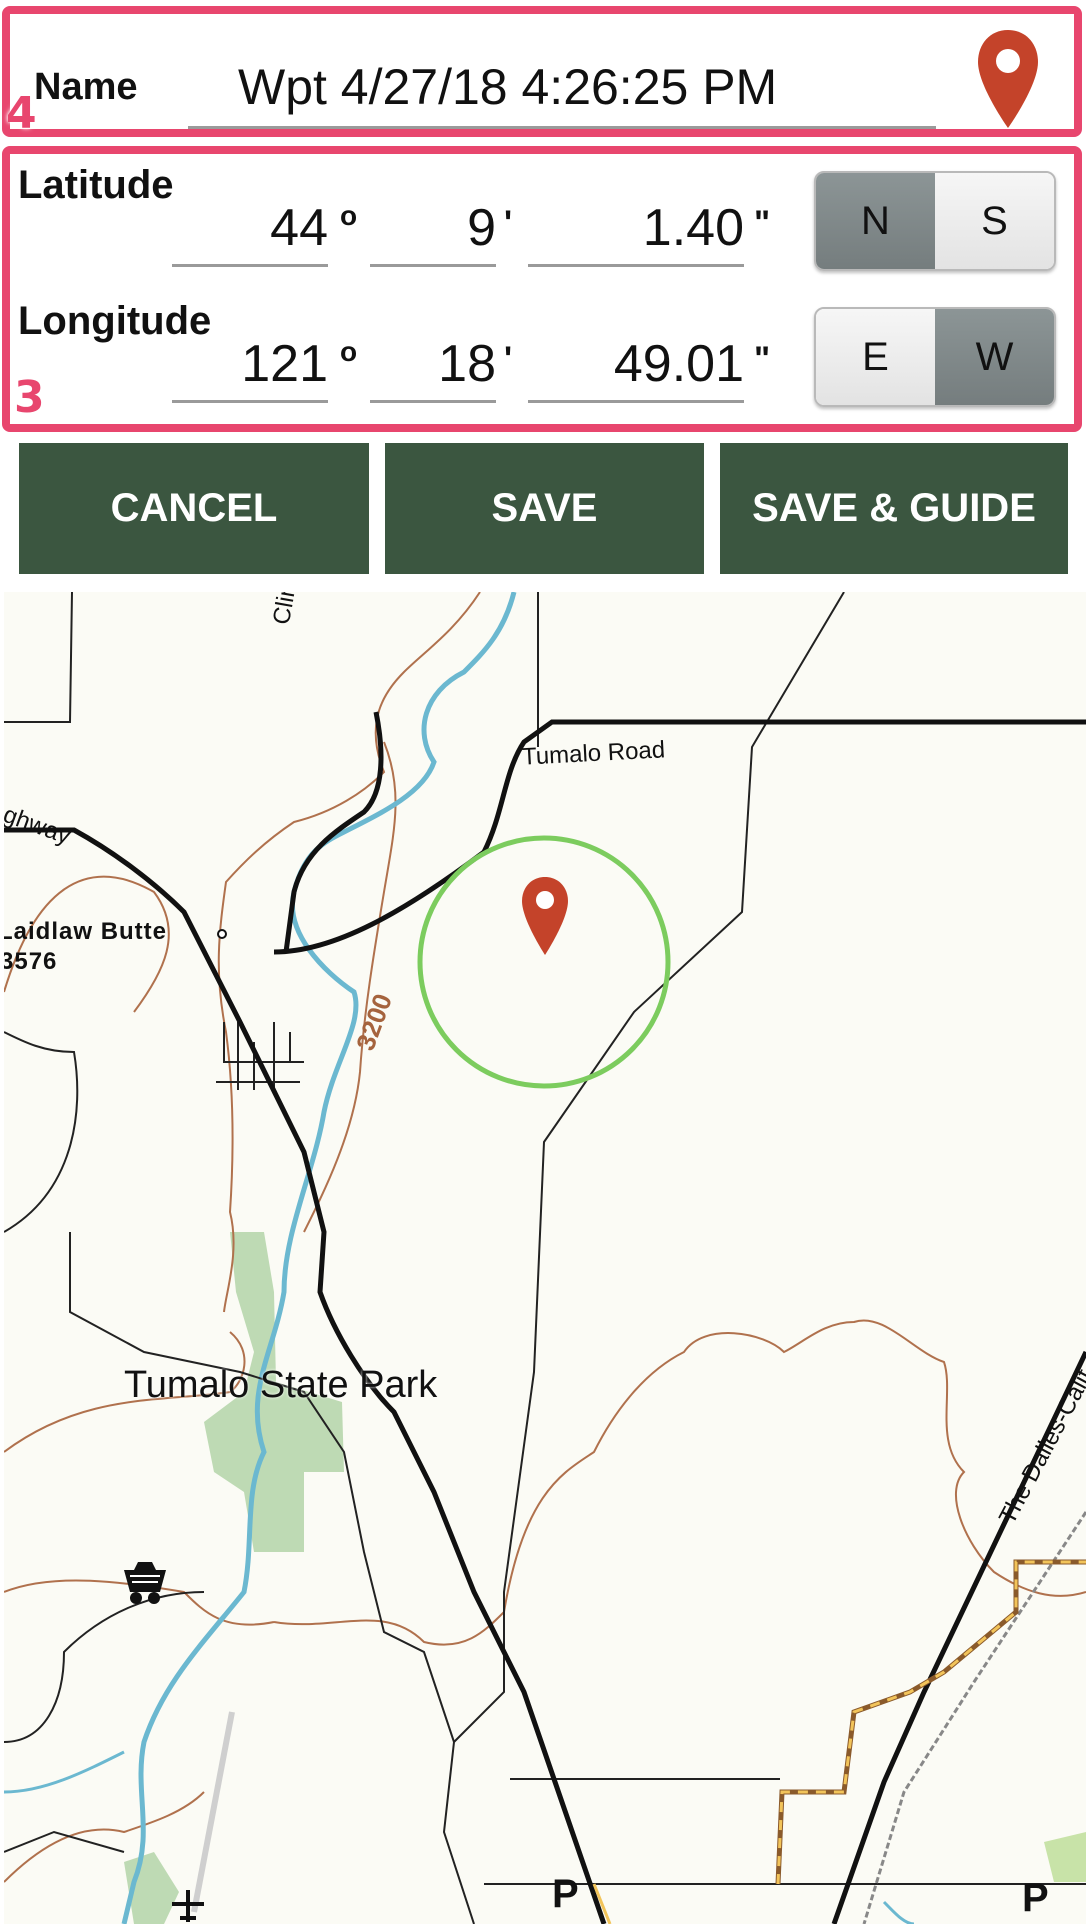 This screenshot has height=1924, width=1086. Describe the element at coordinates (281, 1385) in the screenshot. I see `tumalo-state-park-label: Tumalo State Park` at that location.